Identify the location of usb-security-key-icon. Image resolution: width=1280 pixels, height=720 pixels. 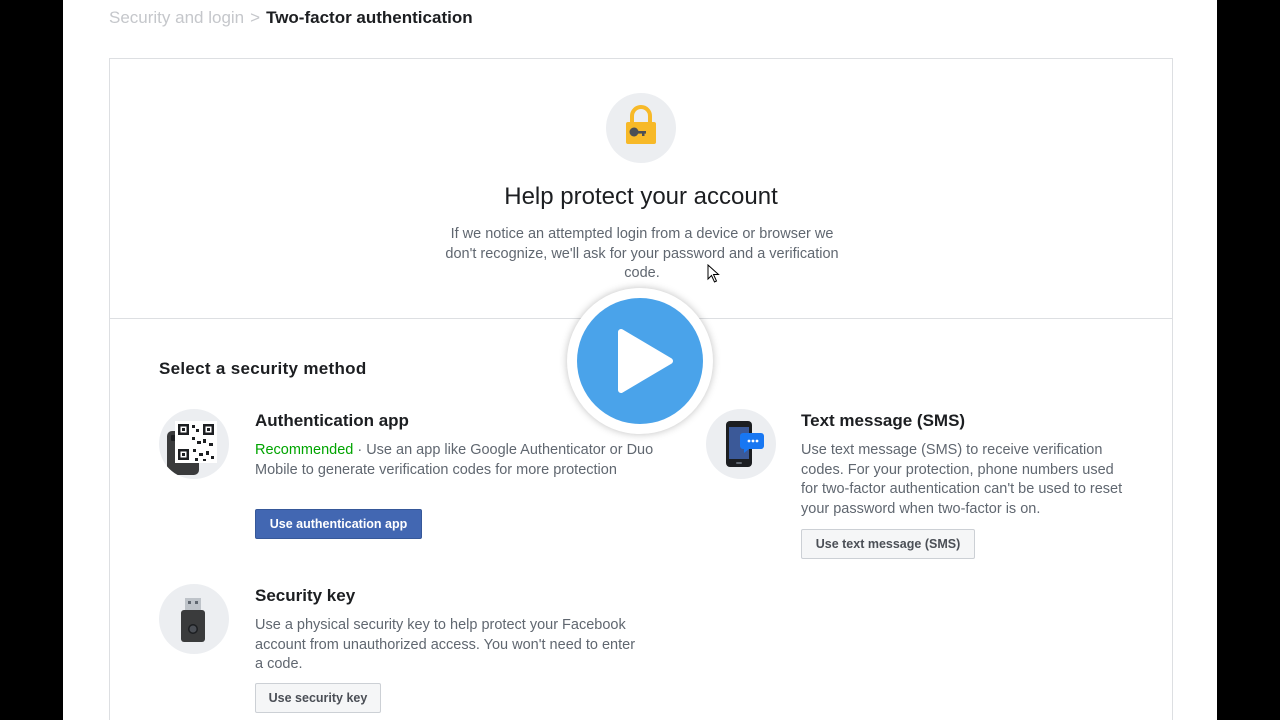
(194, 619).